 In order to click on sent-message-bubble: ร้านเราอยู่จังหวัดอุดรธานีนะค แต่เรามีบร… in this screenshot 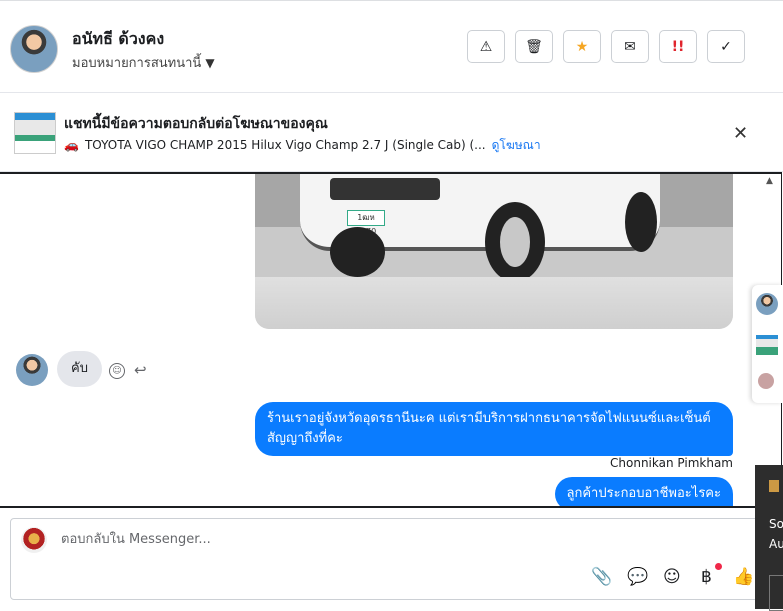, I will do `click(494, 429)`.